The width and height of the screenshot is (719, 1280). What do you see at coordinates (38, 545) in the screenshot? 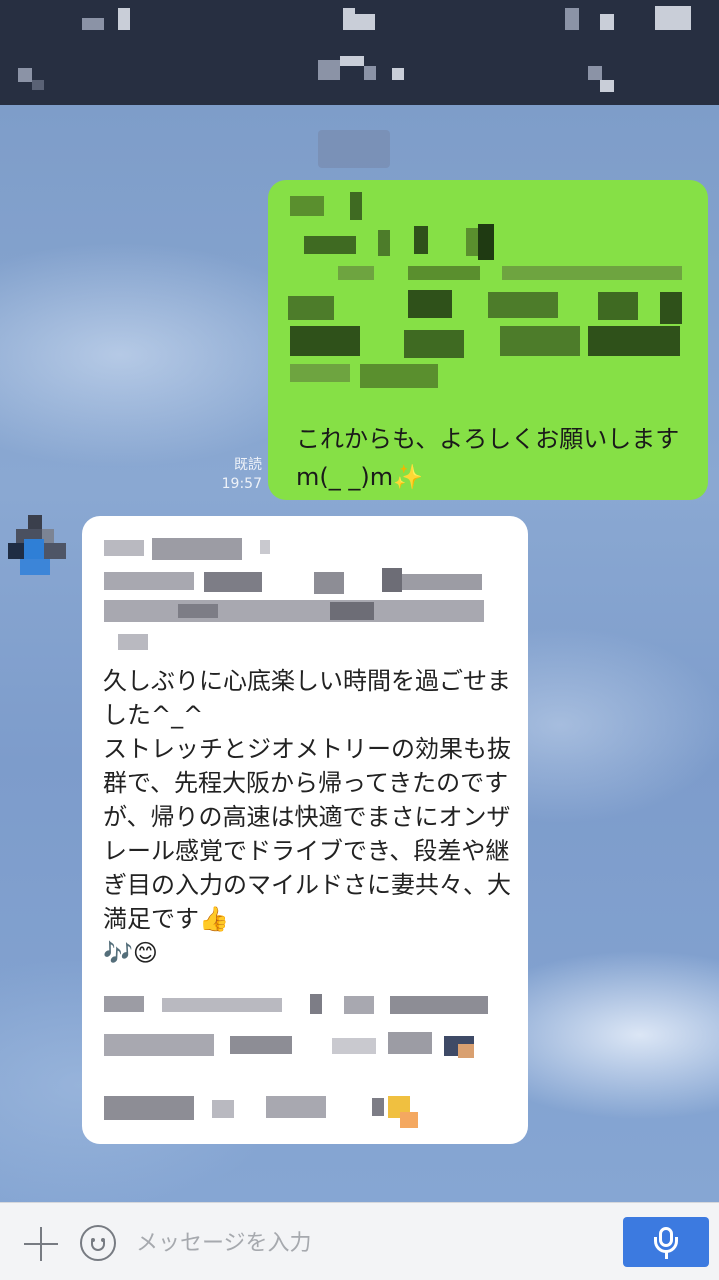
I see `contact-avatar` at bounding box center [38, 545].